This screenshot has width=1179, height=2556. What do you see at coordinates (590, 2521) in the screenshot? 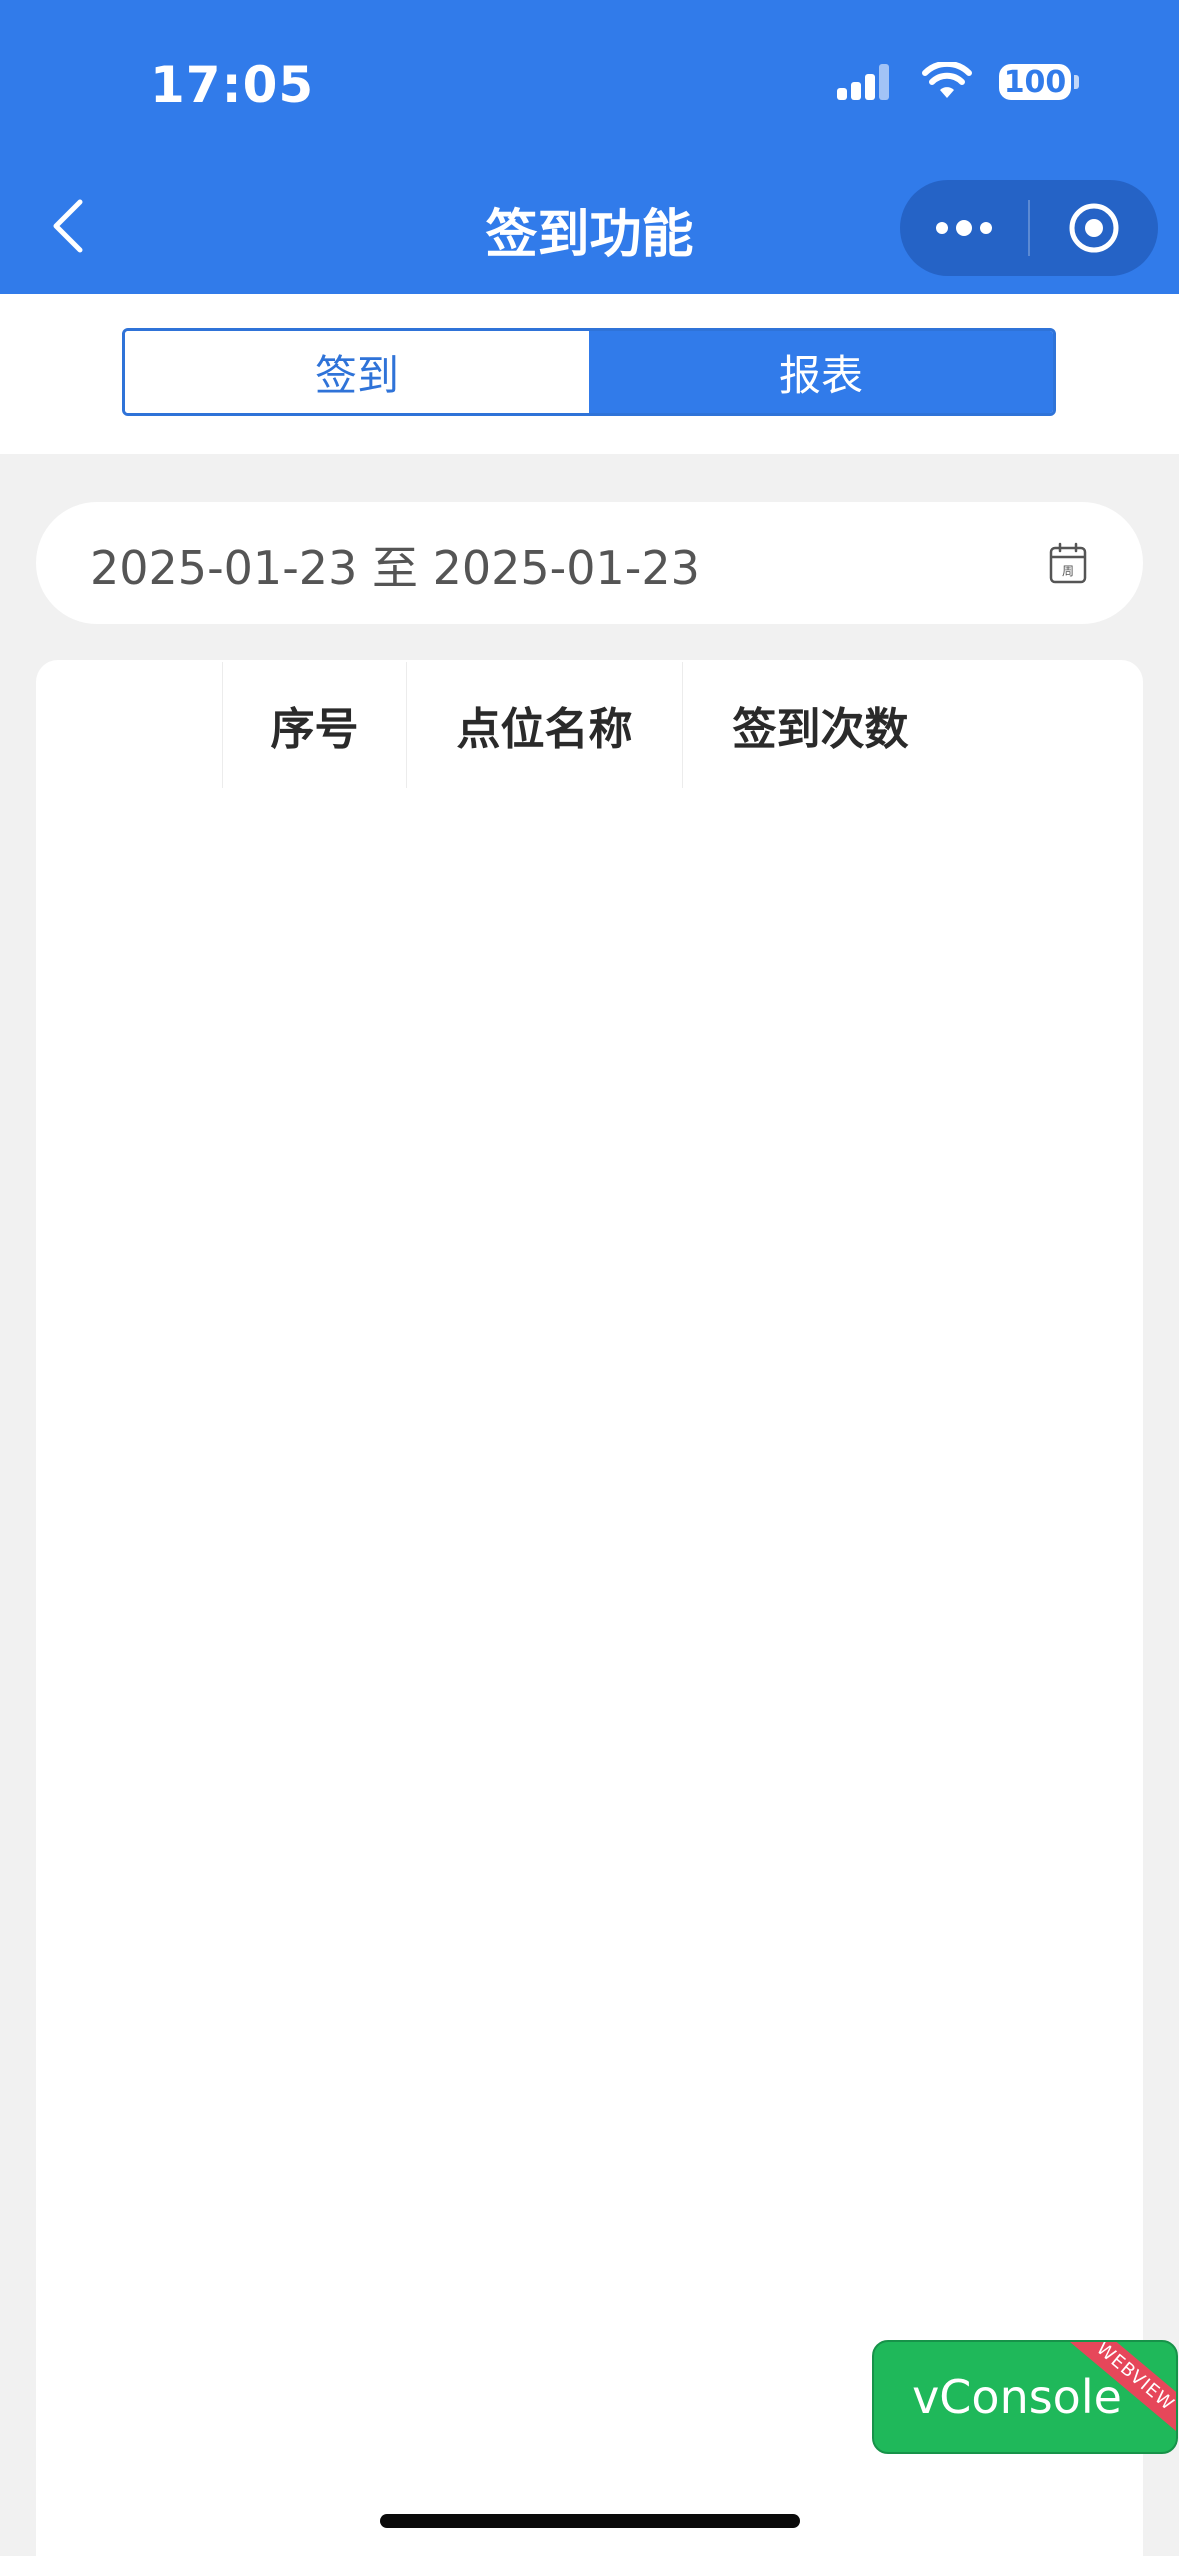
I see `home-indicator` at bounding box center [590, 2521].